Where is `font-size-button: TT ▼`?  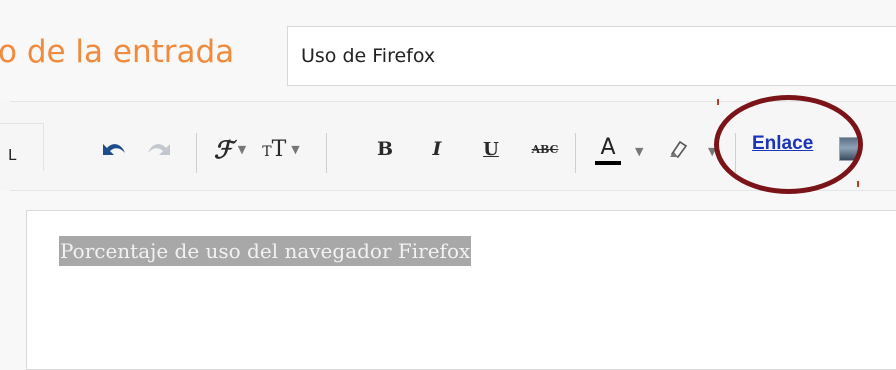
font-size-button: TT ▼ is located at coordinates (281, 149).